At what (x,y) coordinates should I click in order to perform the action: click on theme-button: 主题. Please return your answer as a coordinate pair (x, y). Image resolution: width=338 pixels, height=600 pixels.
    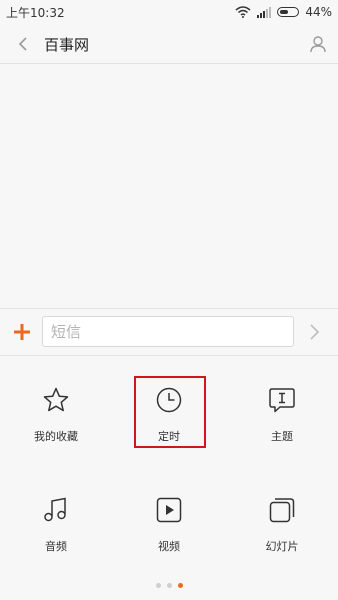
    Looking at the image, I should click on (282, 410).